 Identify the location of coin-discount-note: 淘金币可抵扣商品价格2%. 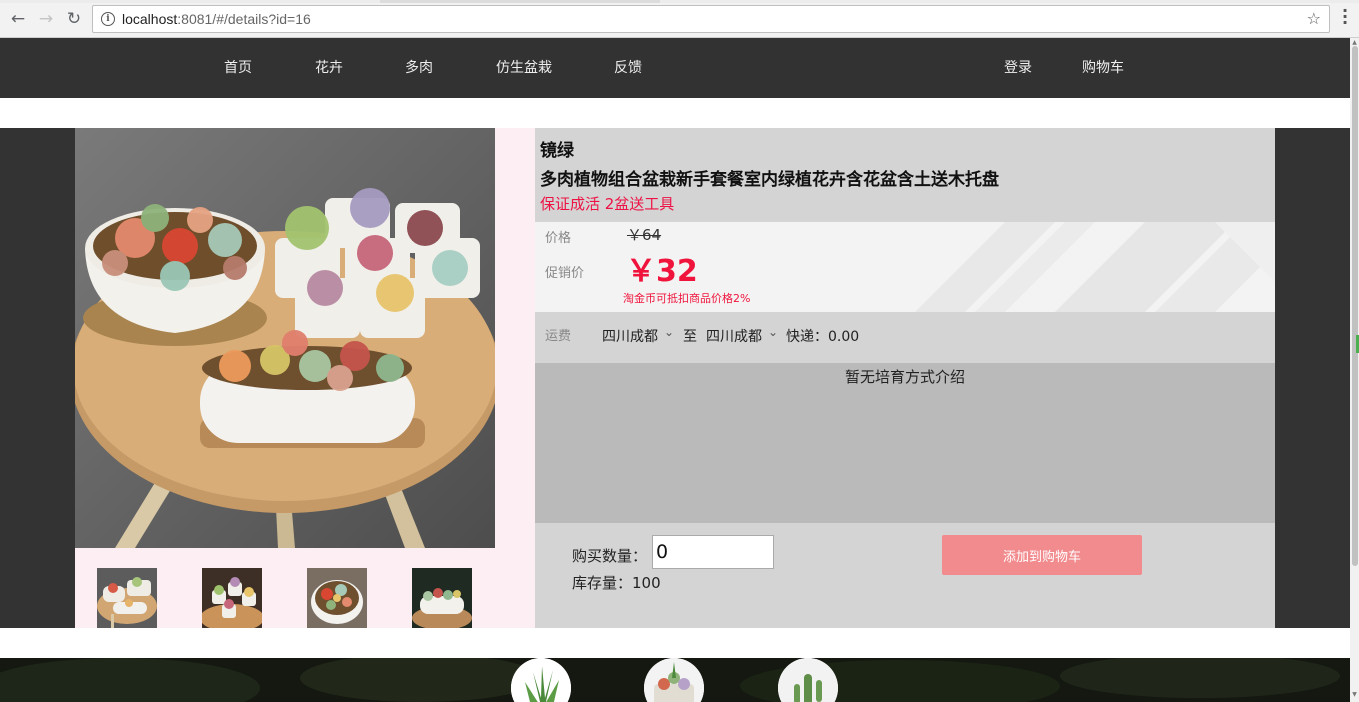
(687, 298).